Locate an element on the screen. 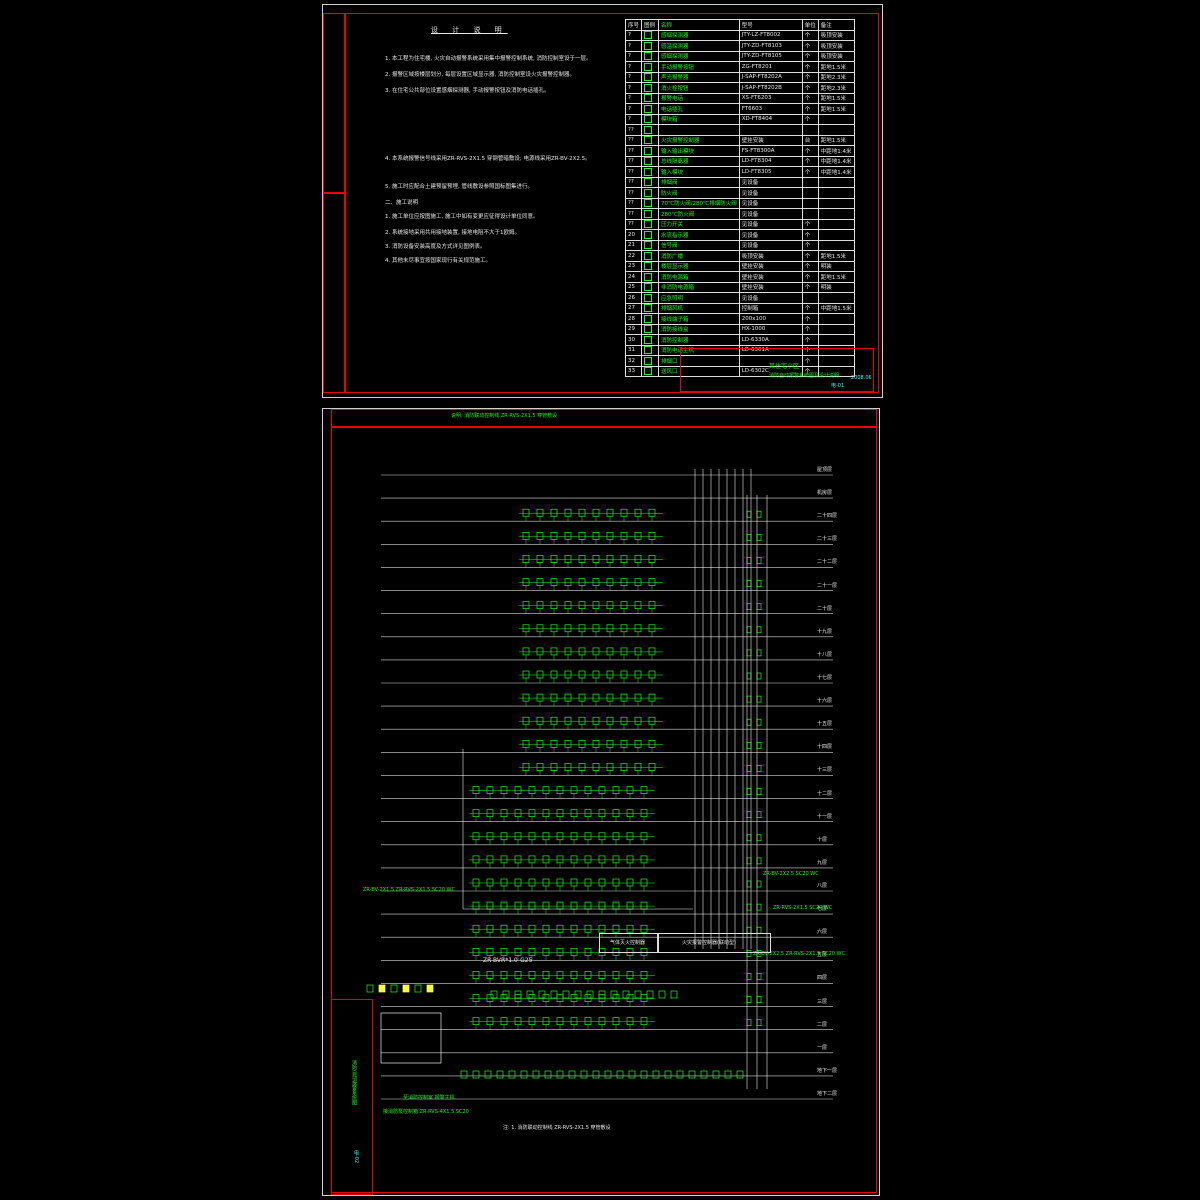 The height and width of the screenshot is (1200, 1200). legend-row: 30 消防控制器 LD-6330A 个 is located at coordinates (739, 340).